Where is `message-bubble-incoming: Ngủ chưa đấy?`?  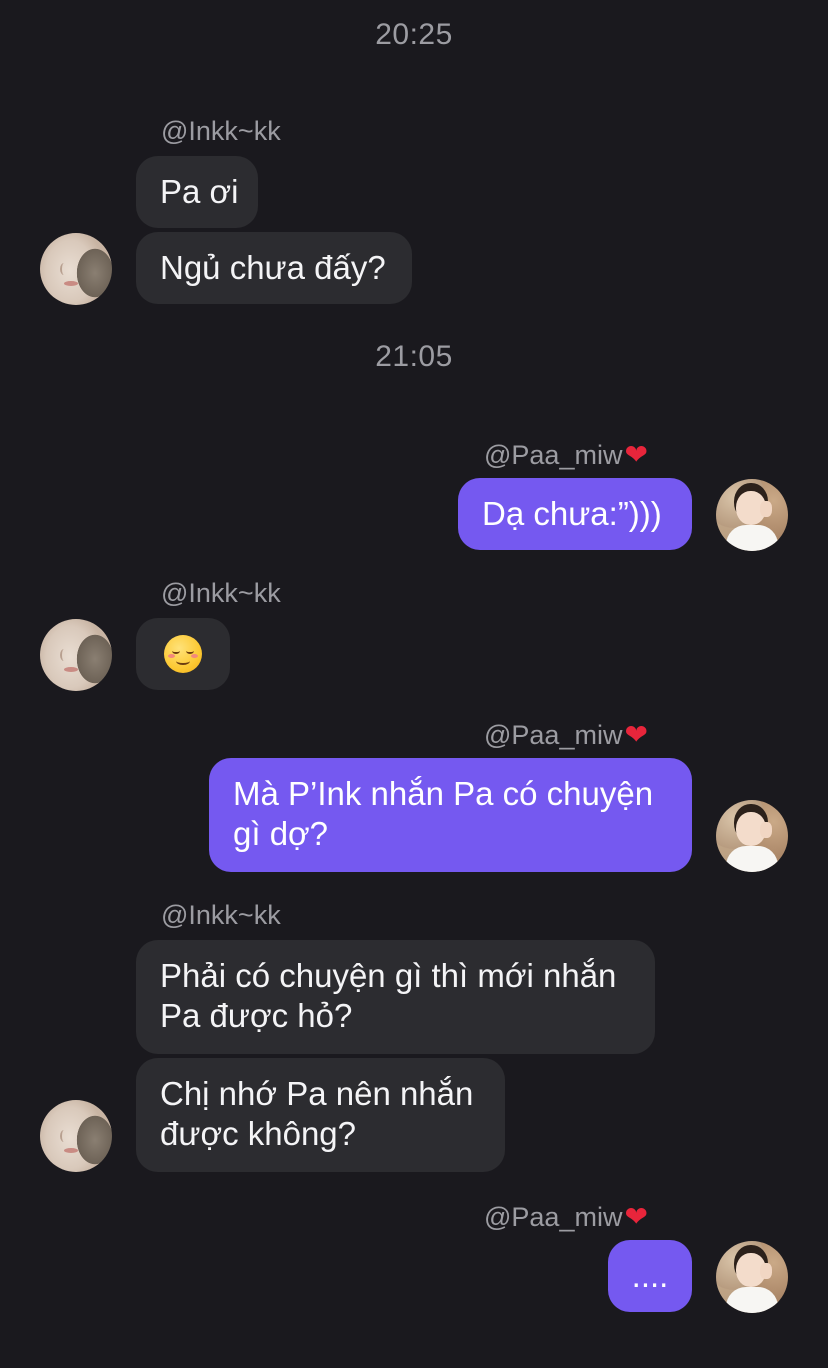 message-bubble-incoming: Ngủ chưa đấy? is located at coordinates (274, 268).